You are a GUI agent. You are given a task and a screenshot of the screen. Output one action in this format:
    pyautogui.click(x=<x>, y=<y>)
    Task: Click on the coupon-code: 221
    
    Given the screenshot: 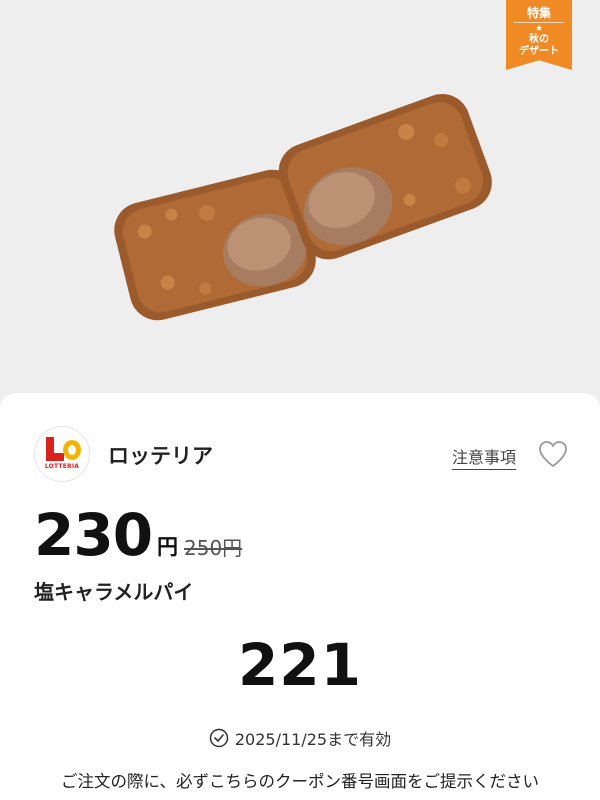 What is the action you would take?
    pyautogui.click(x=300, y=665)
    